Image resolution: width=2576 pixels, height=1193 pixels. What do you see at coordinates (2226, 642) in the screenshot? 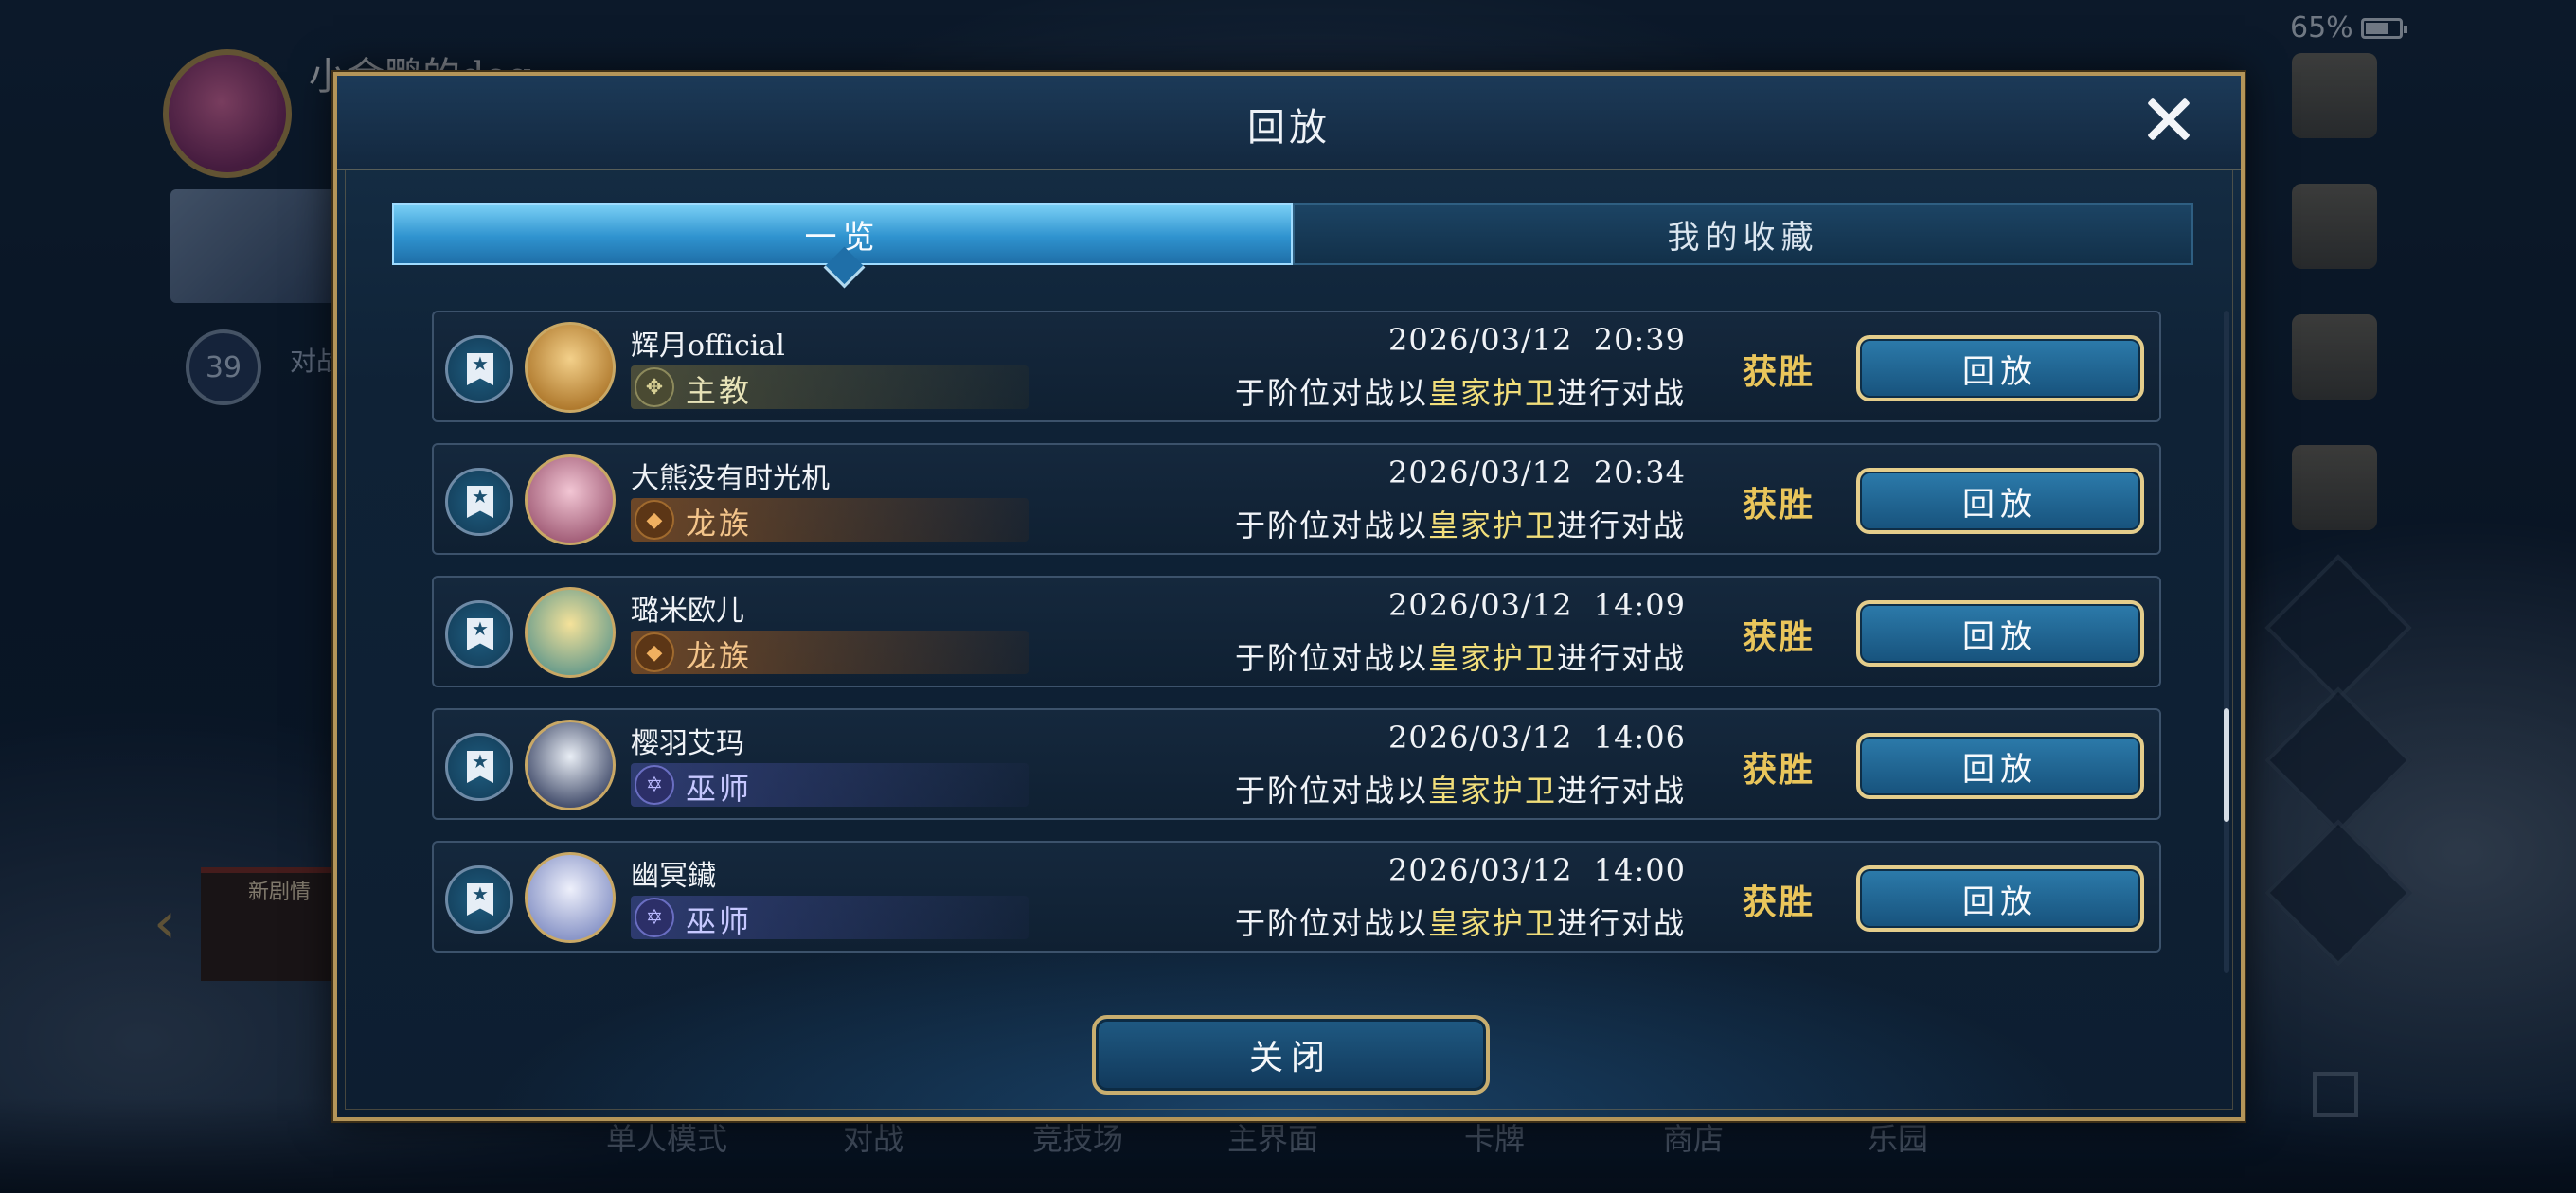
I see `list-scrollbar` at bounding box center [2226, 642].